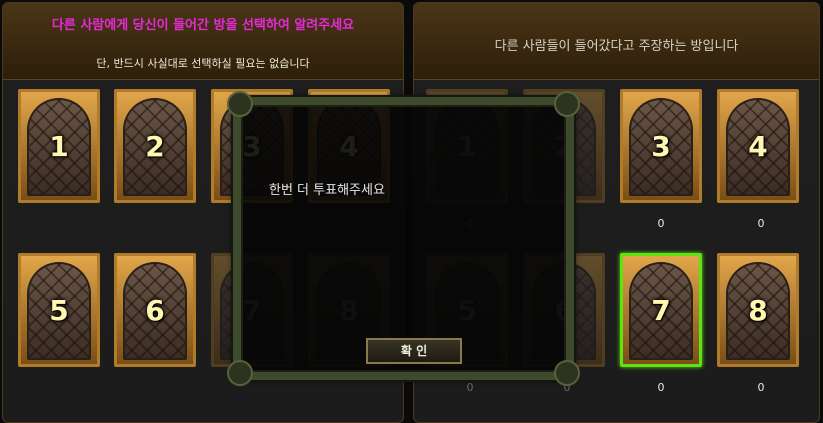  I want to click on door-number: 1, so click(59, 146).